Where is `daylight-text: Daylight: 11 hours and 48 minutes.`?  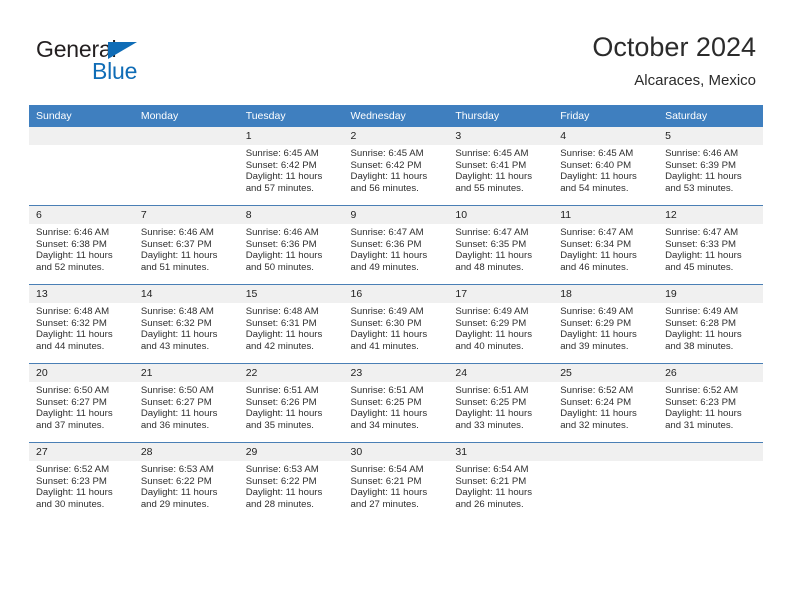
daylight-text: Daylight: 11 hours and 48 minutes. is located at coordinates (493, 261).